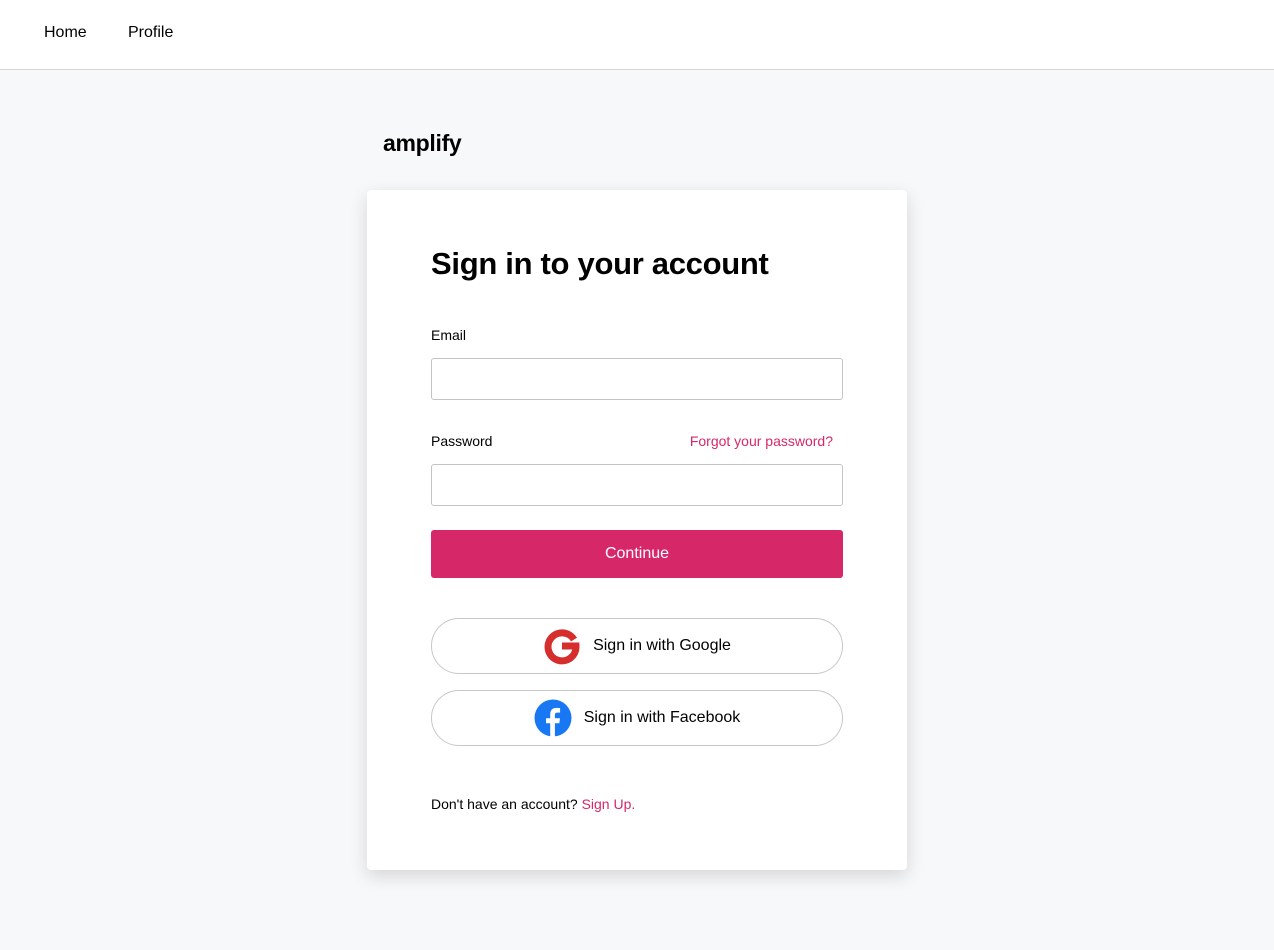  Describe the element at coordinates (422, 143) in the screenshot. I see `brand-logo-text: amplify` at that location.